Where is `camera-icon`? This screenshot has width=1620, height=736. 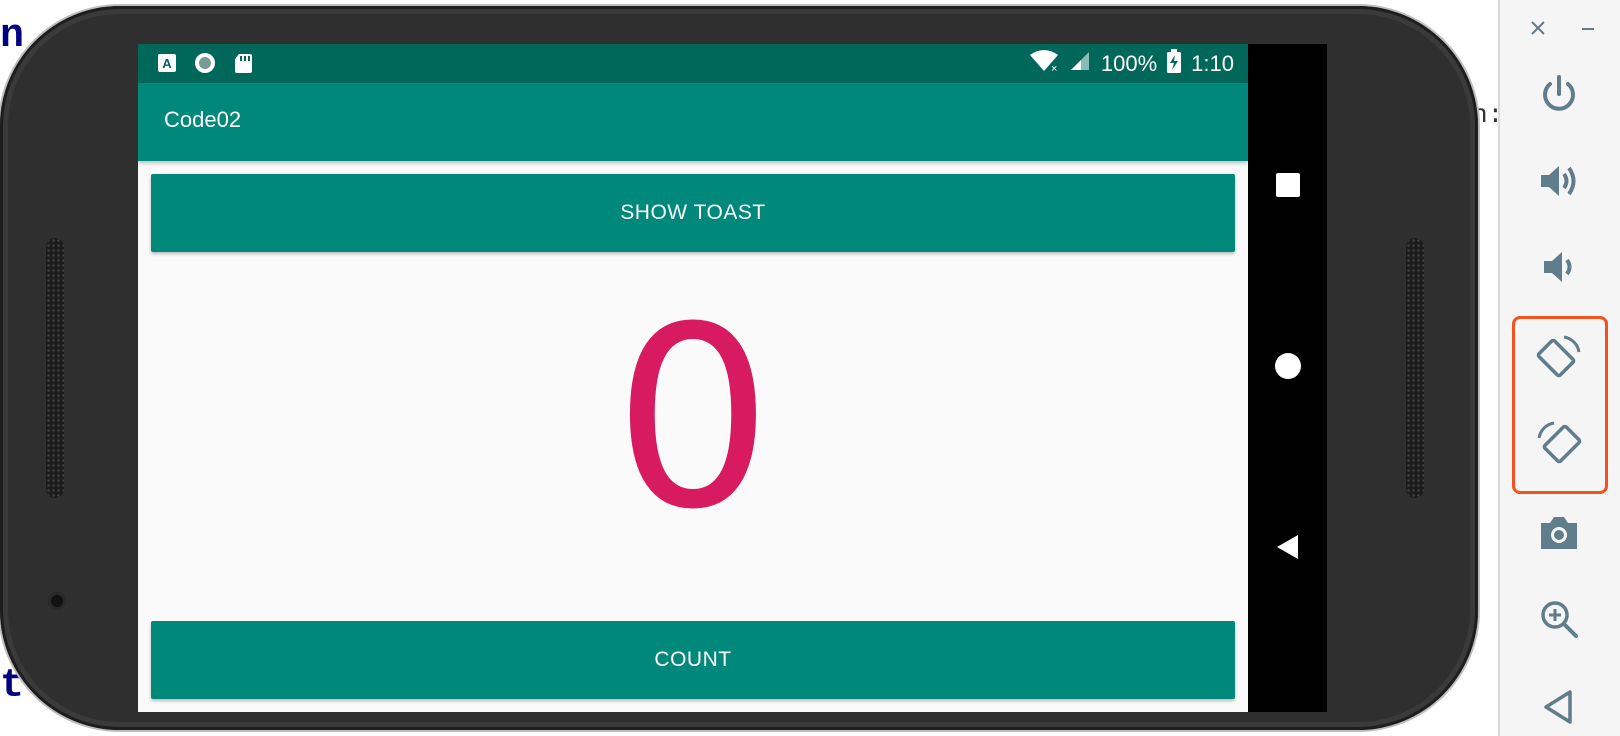 camera-icon is located at coordinates (1559, 533).